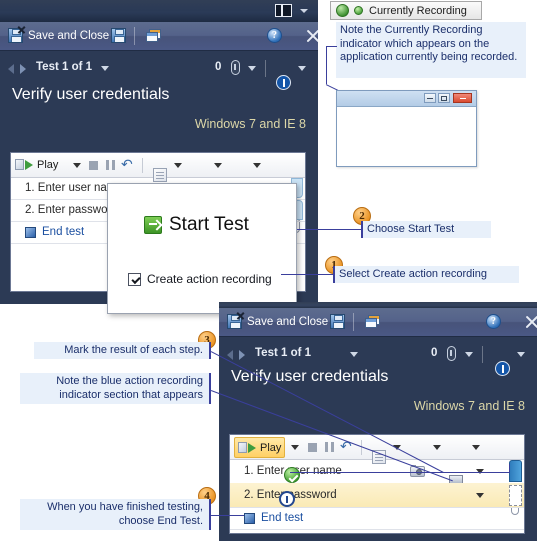  I want to click on configuration-label-bottom: Windows 7 and IE 8, so click(469, 406).